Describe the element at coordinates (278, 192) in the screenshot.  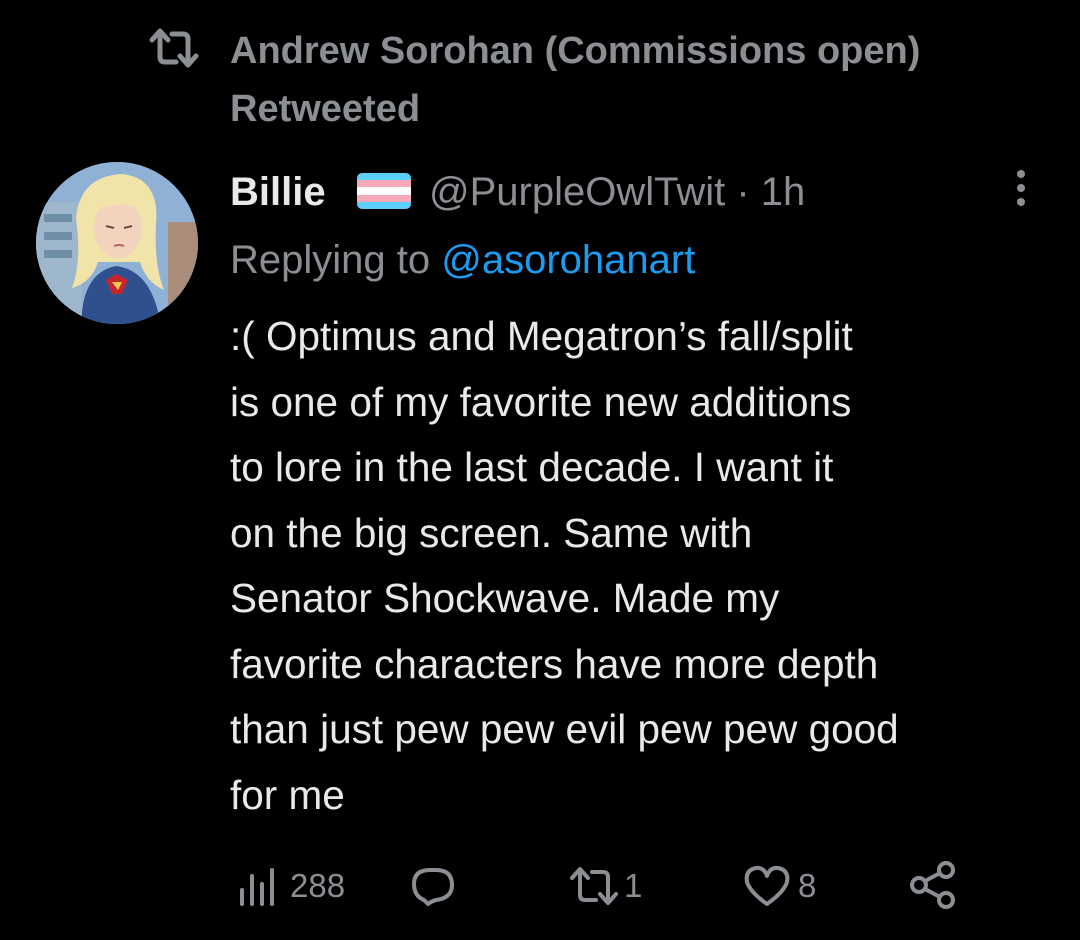
I see `display-name: Billie` at that location.